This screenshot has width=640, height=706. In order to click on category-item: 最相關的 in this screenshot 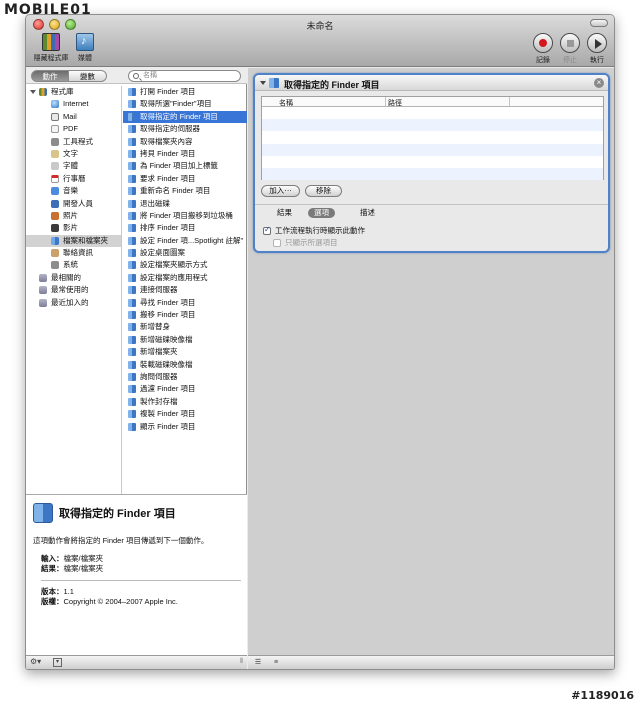, I will do `click(73, 278)`.